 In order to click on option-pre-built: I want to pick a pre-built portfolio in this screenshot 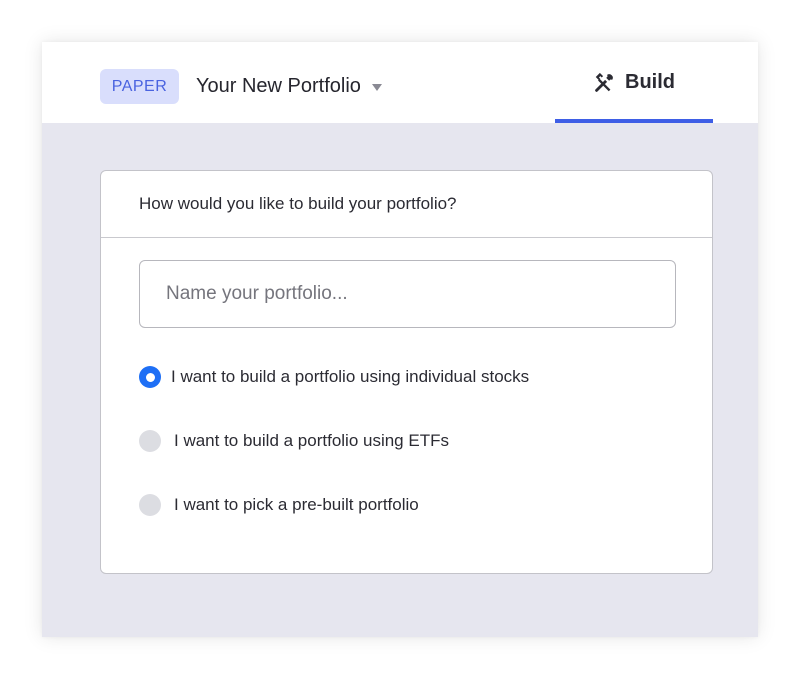, I will do `click(279, 505)`.